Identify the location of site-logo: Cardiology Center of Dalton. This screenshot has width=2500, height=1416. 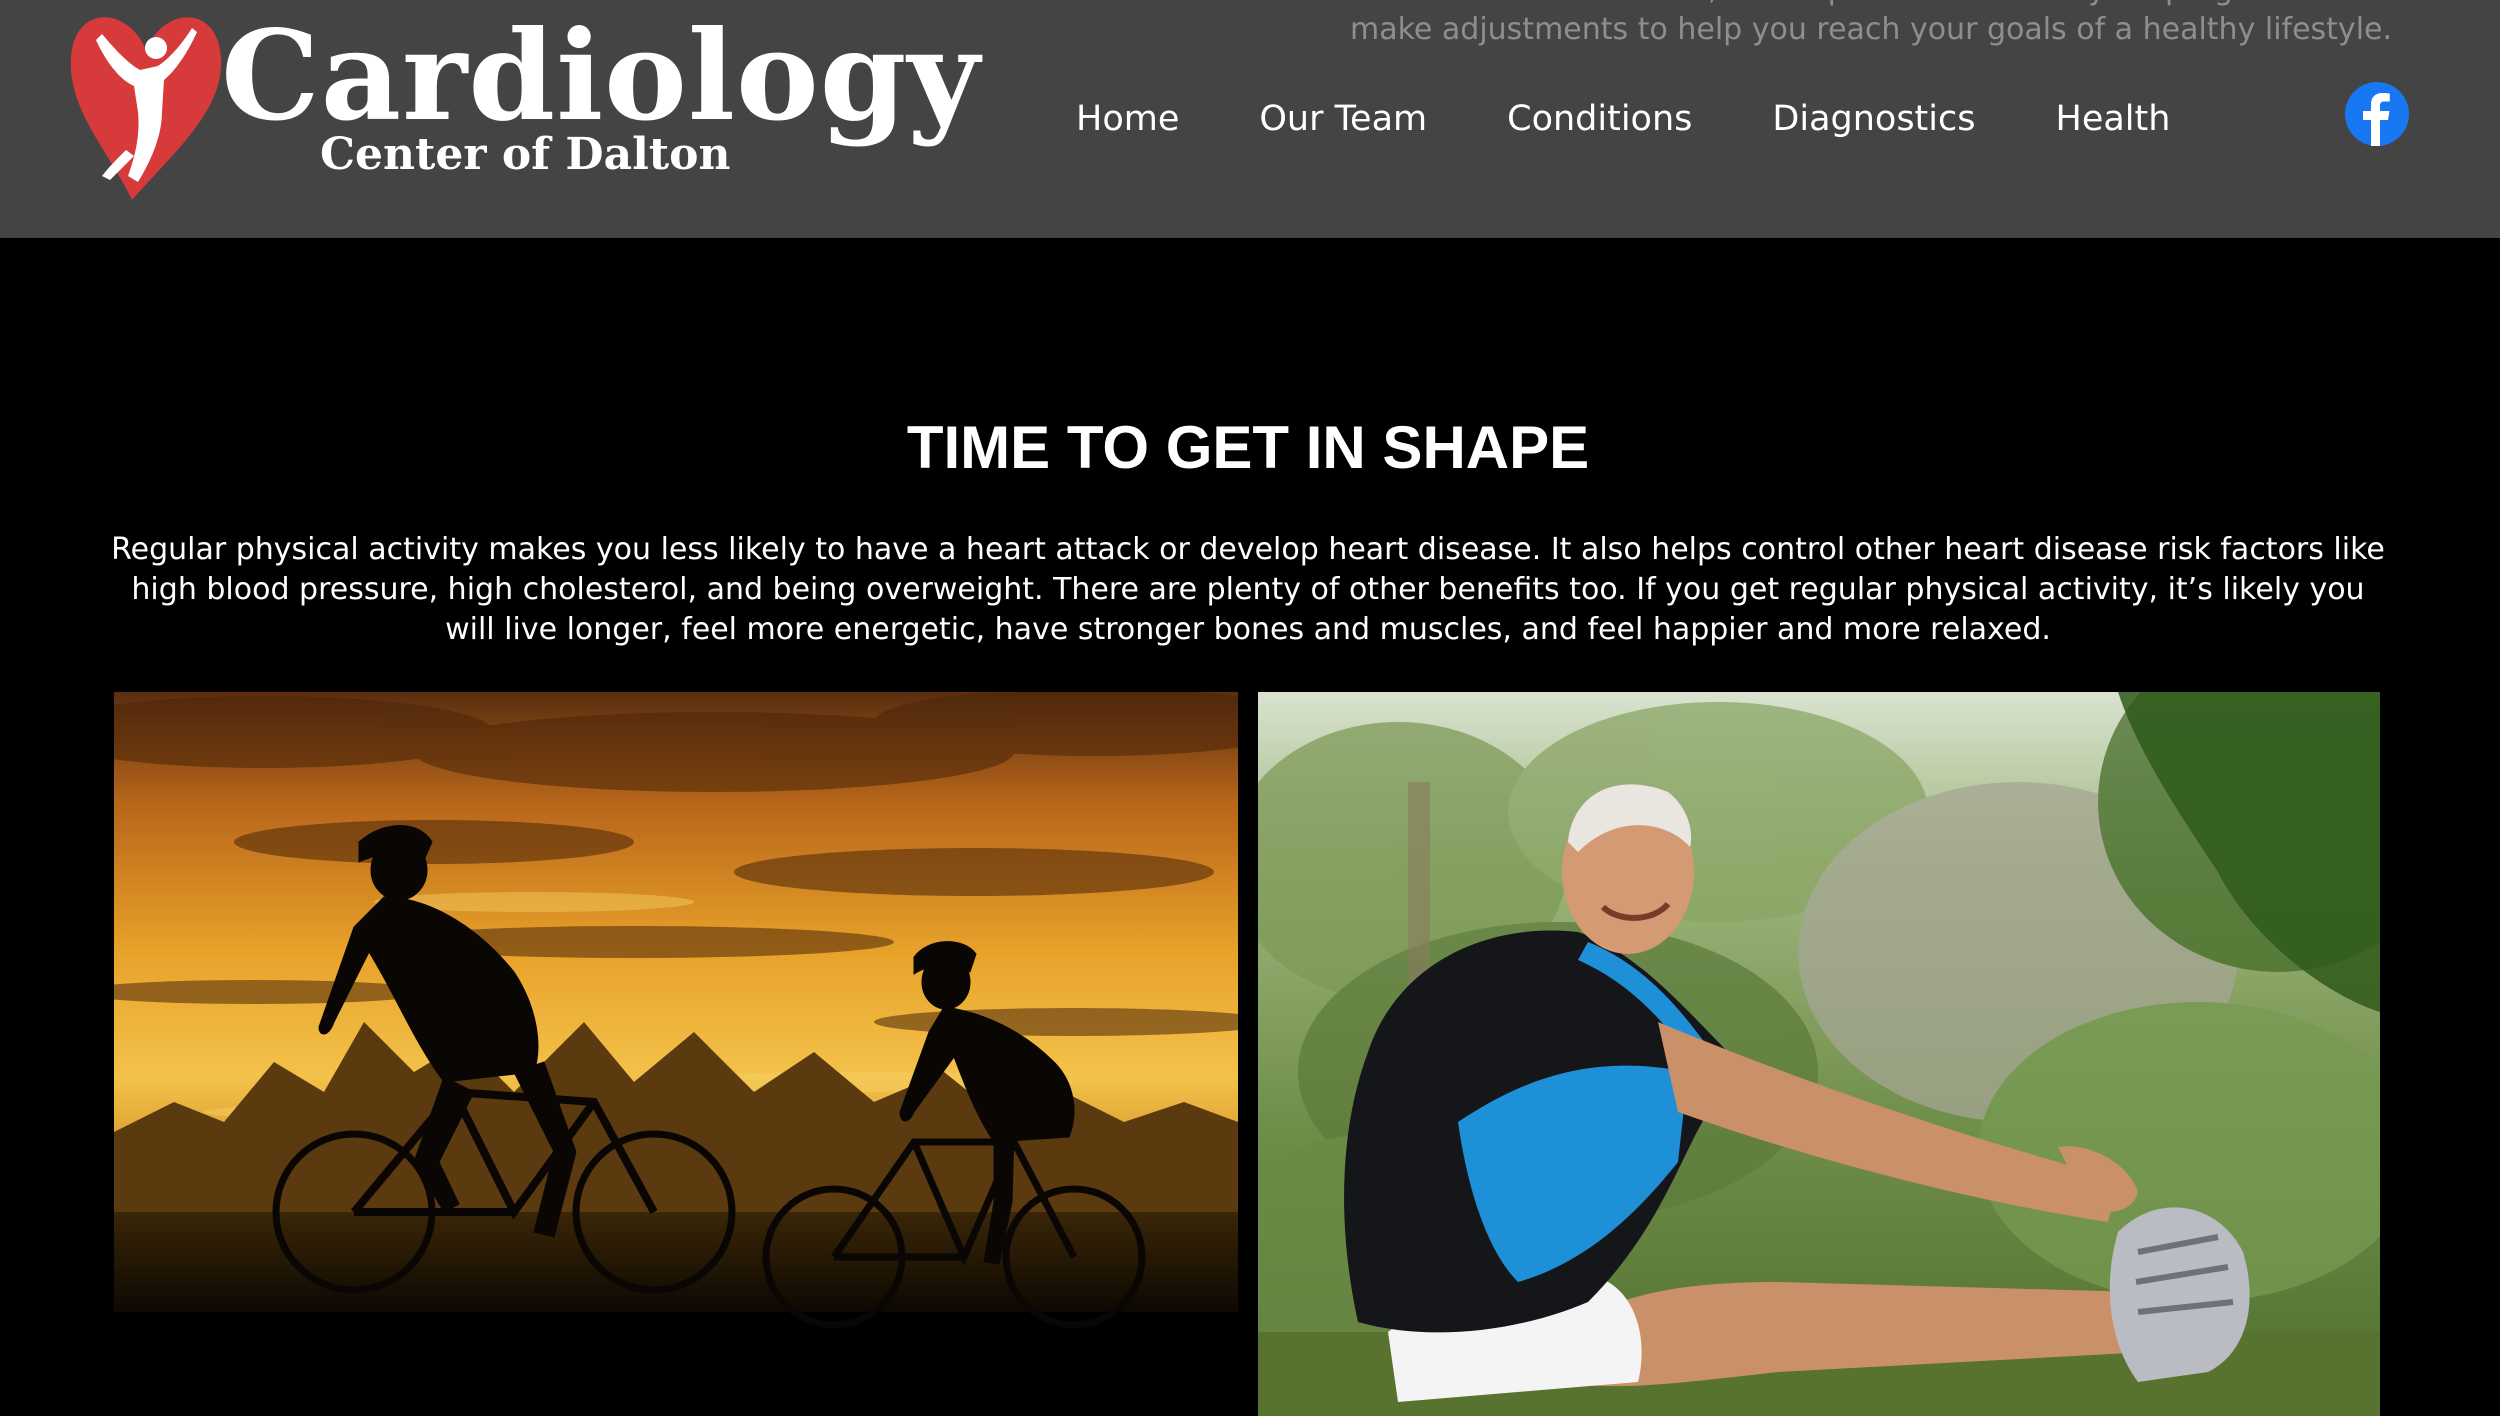
(522, 102).